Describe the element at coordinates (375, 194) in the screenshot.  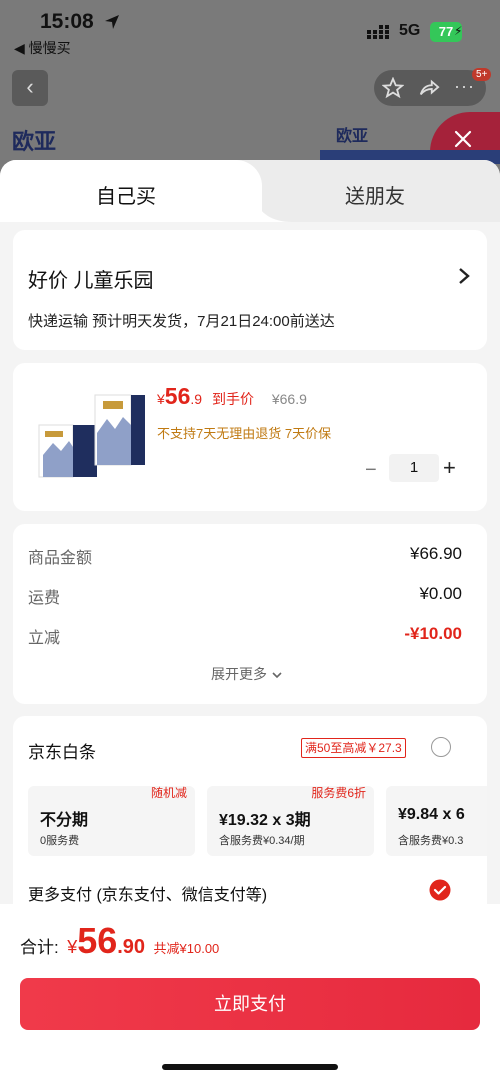
I see `tab-gift-friend: 送朋友` at that location.